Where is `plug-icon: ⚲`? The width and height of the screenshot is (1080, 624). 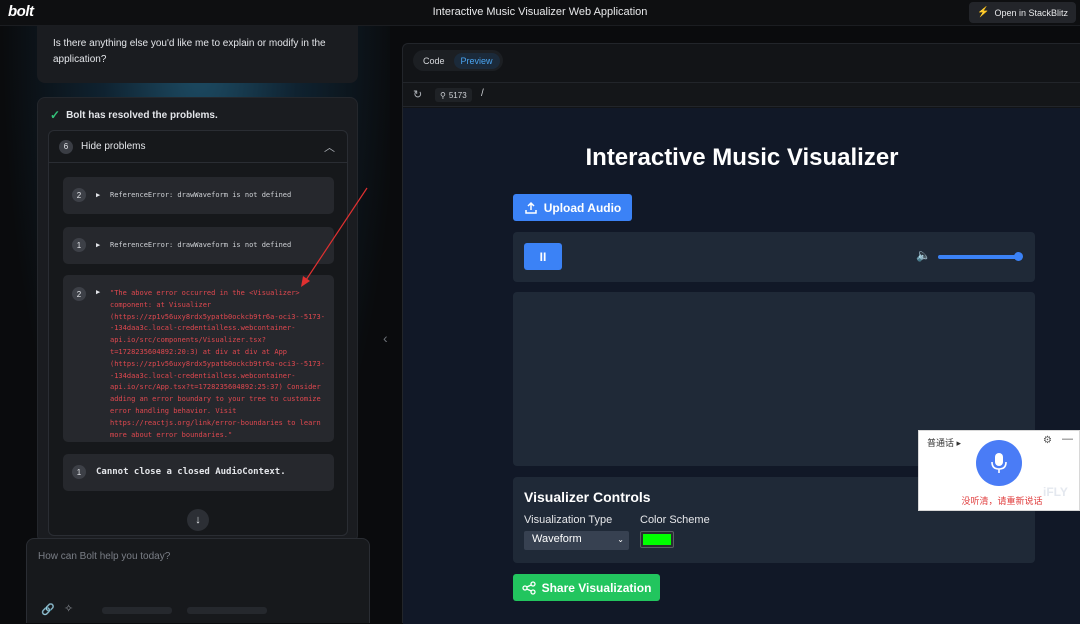 plug-icon: ⚲ is located at coordinates (443, 95).